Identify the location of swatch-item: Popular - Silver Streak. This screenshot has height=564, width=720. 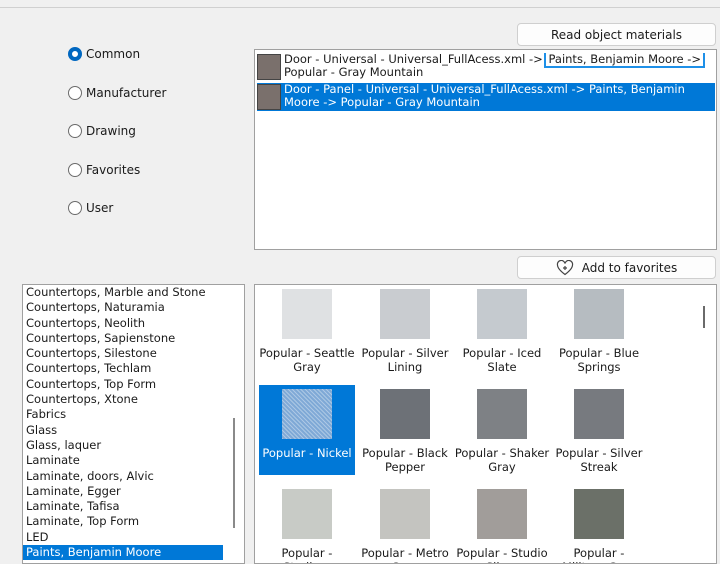
(599, 430).